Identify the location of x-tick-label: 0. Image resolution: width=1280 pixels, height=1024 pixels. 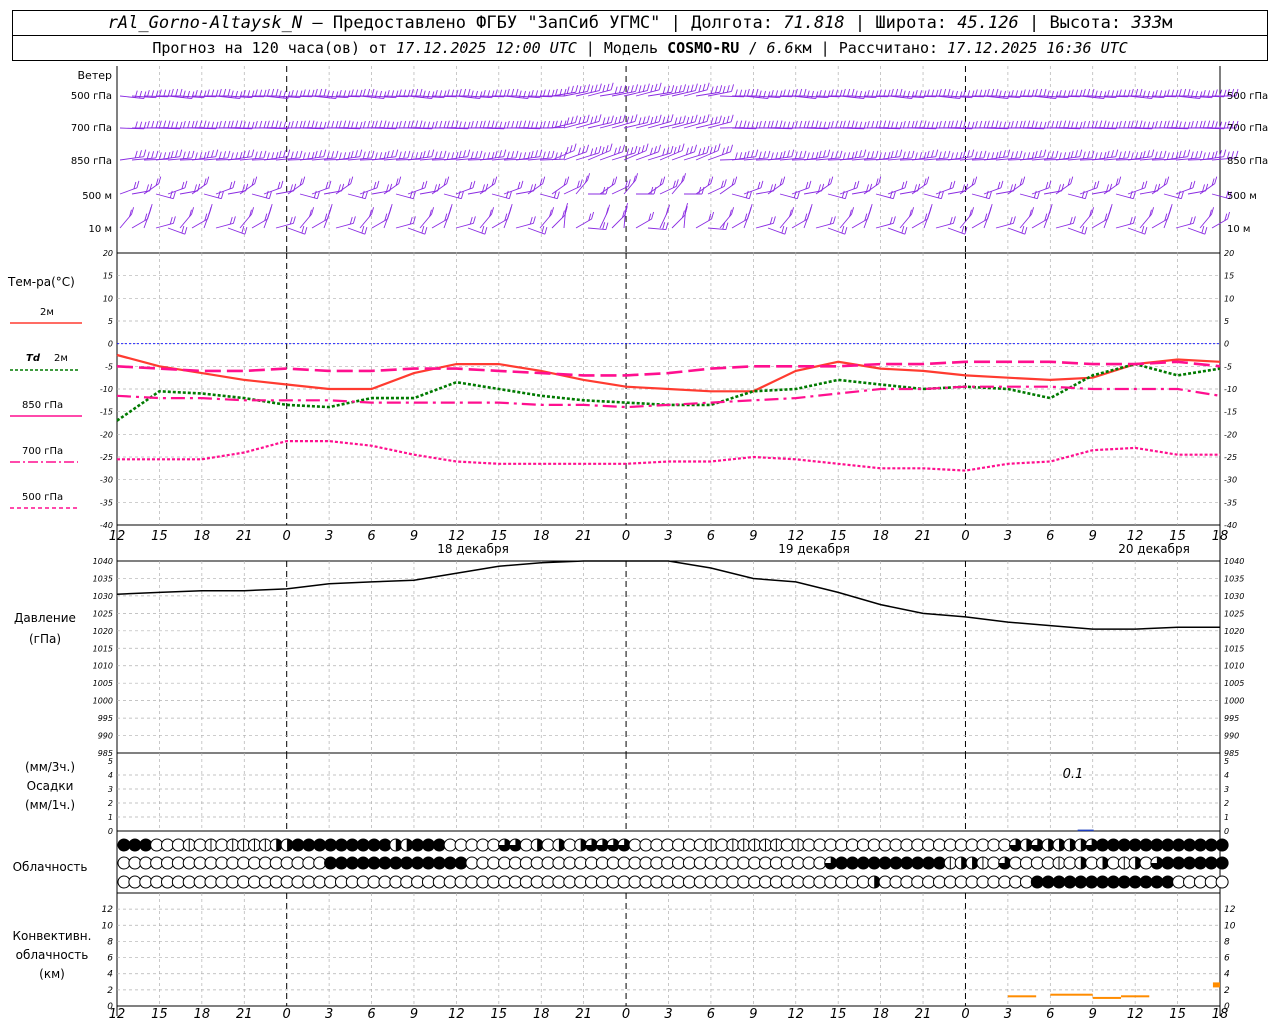
(287, 1014).